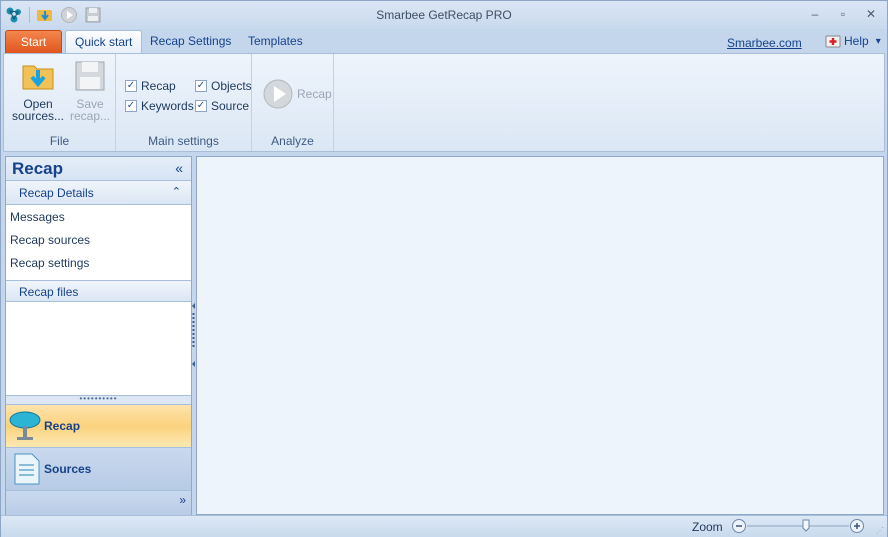 This screenshot has height=537, width=888. What do you see at coordinates (98, 503) in the screenshot?
I see `nav-footer: »` at bounding box center [98, 503].